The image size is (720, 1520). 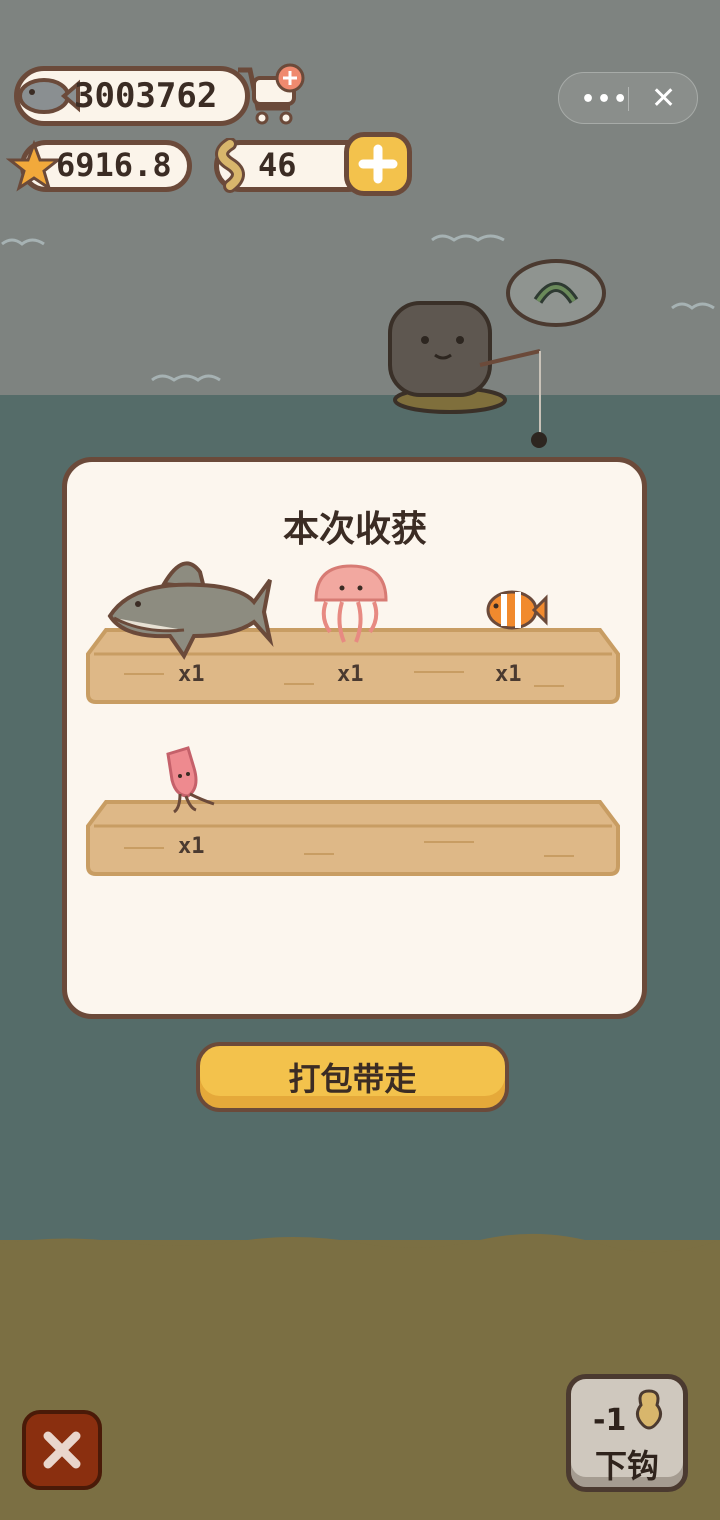 I want to click on fish-coin-value: 3003762, so click(x=146, y=96).